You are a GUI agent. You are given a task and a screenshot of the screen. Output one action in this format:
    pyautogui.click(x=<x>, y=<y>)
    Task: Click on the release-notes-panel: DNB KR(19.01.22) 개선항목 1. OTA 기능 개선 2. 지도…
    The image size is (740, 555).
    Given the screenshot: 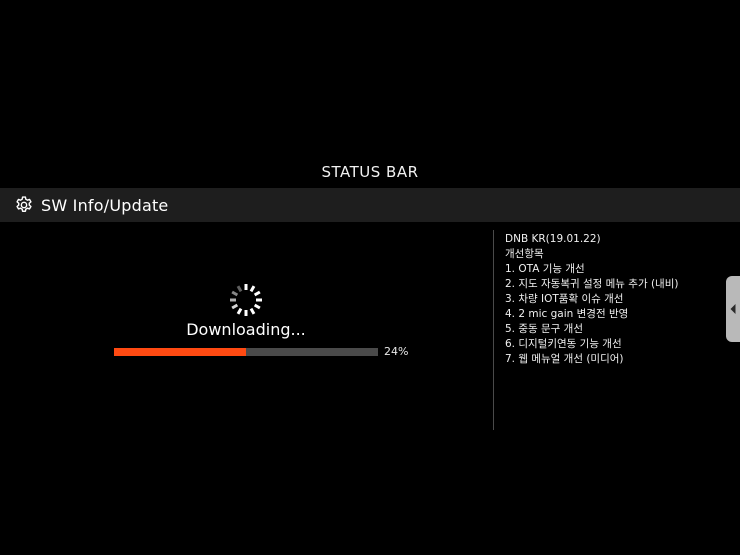 What is the action you would take?
    pyautogui.click(x=612, y=299)
    